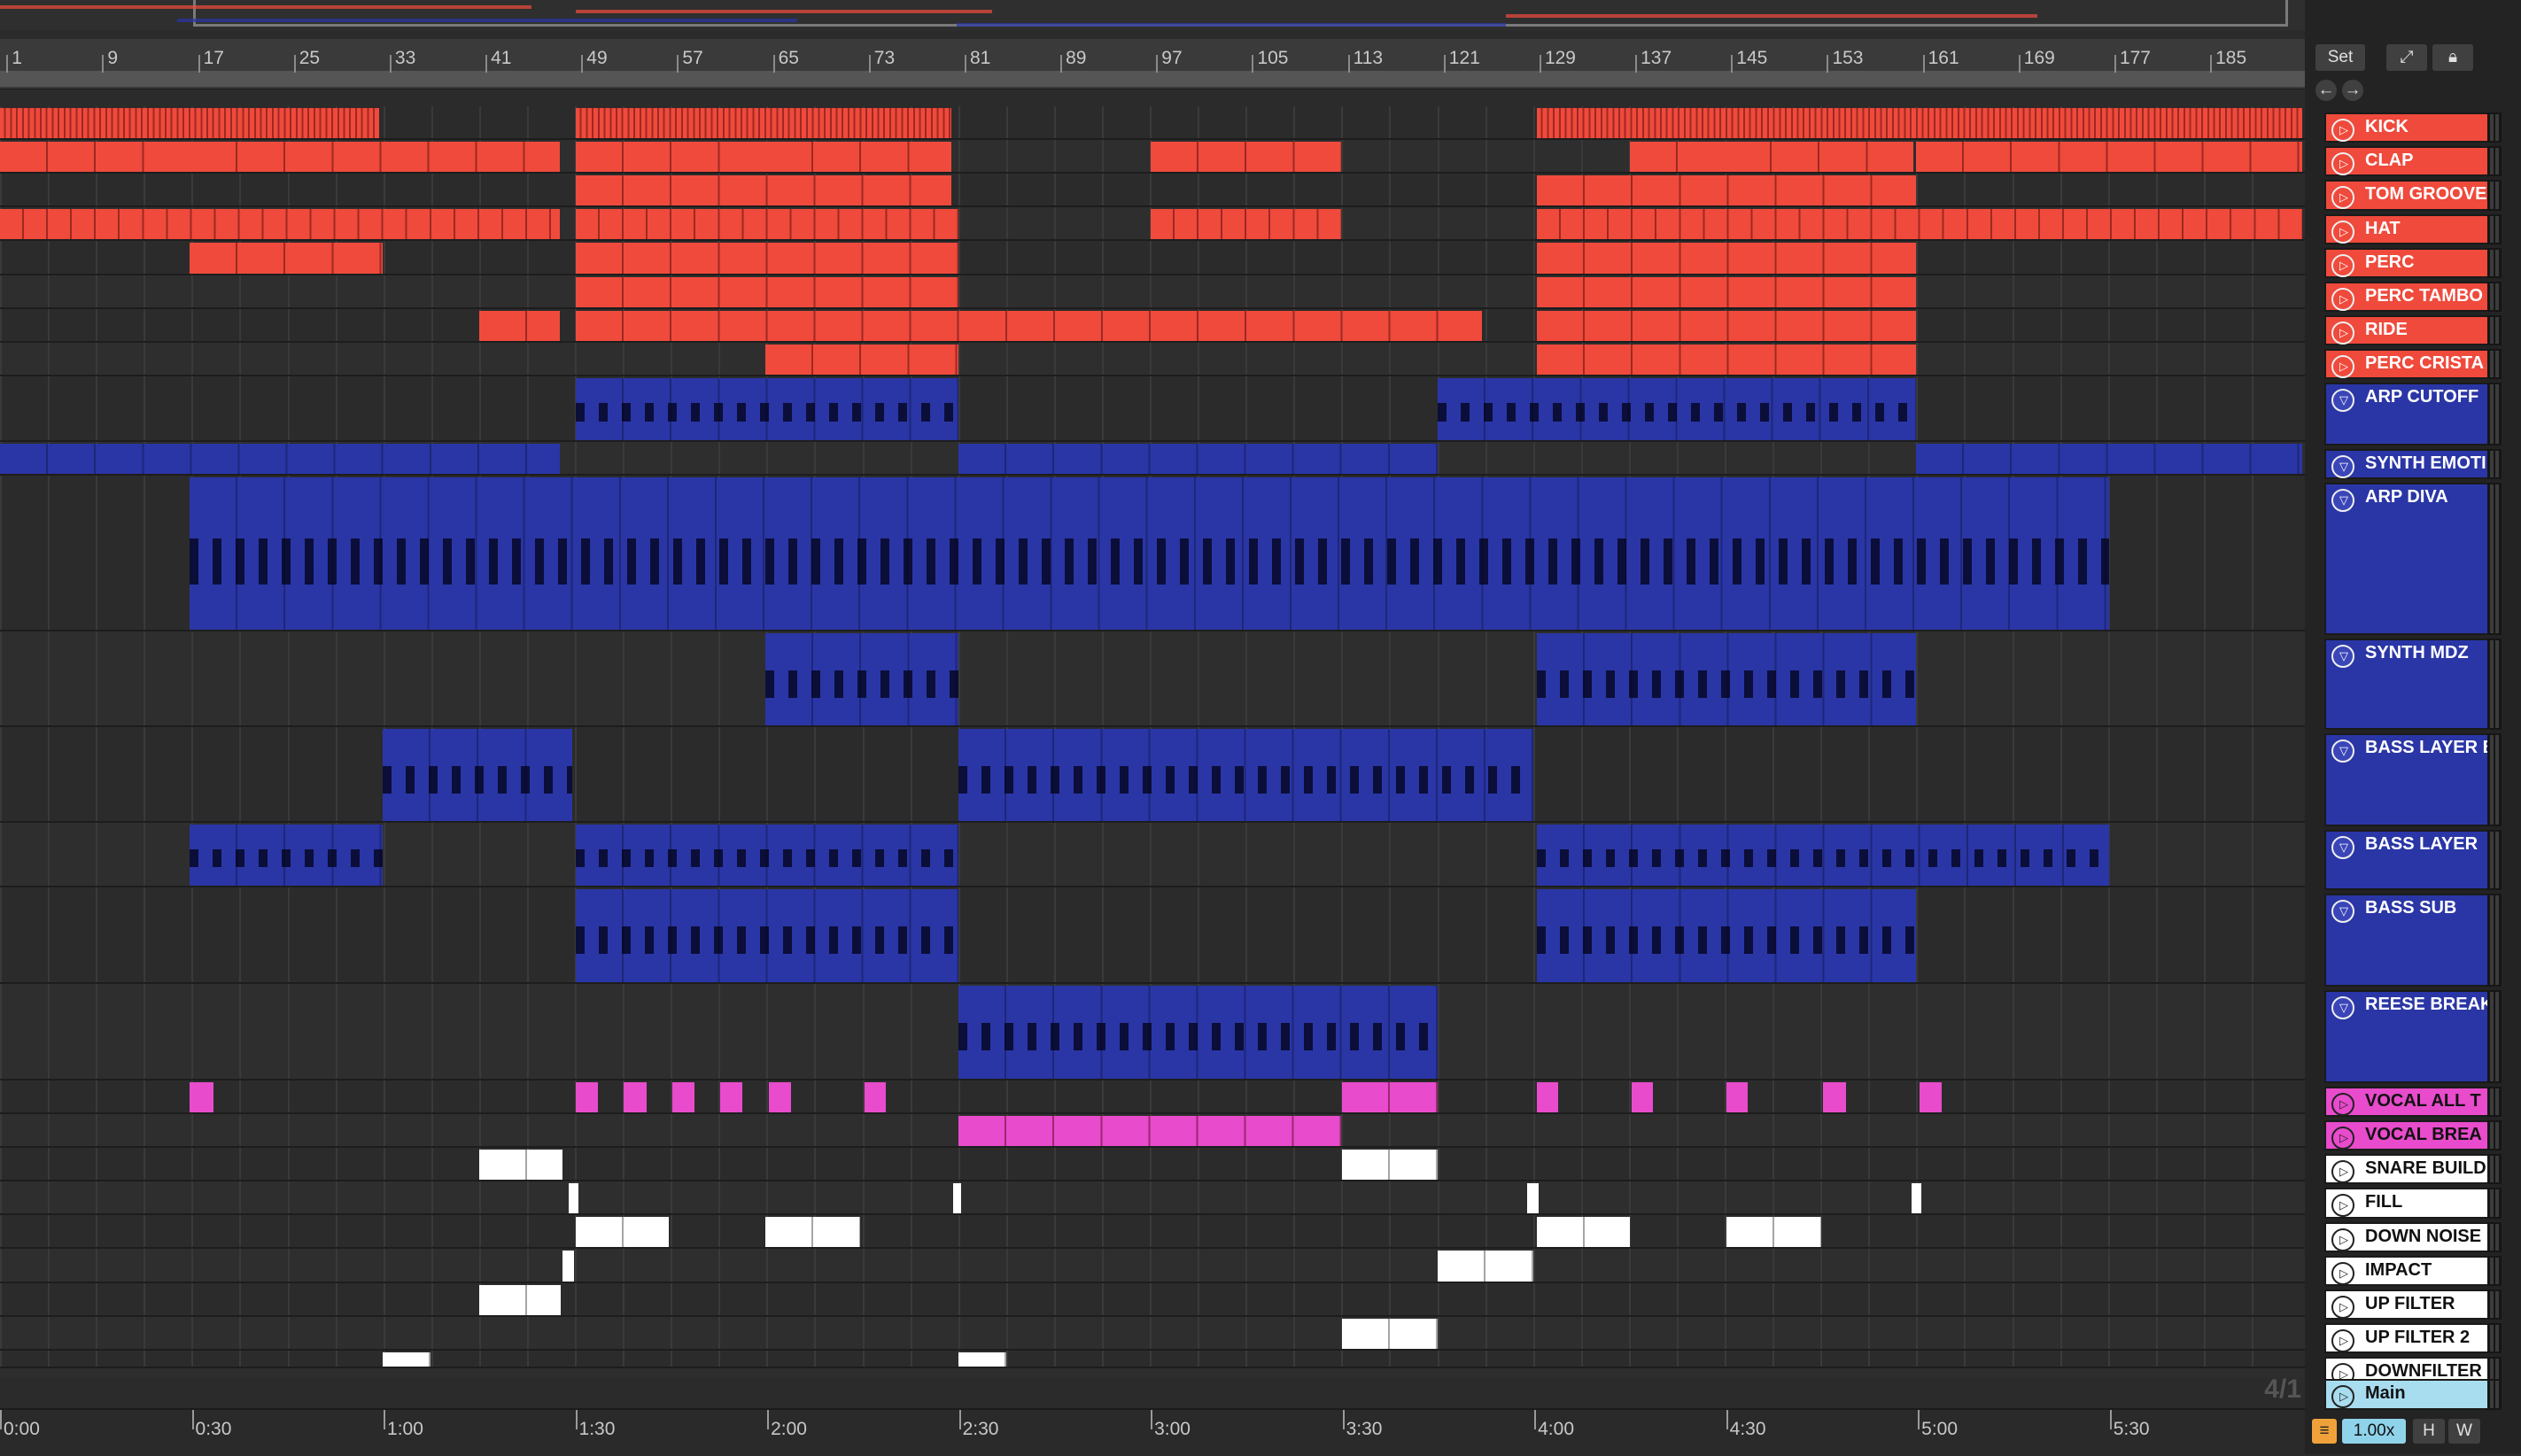 This screenshot has width=2521, height=1456. What do you see at coordinates (2406, 1304) in the screenshot?
I see `track-header: ▷ UP FILTER` at bounding box center [2406, 1304].